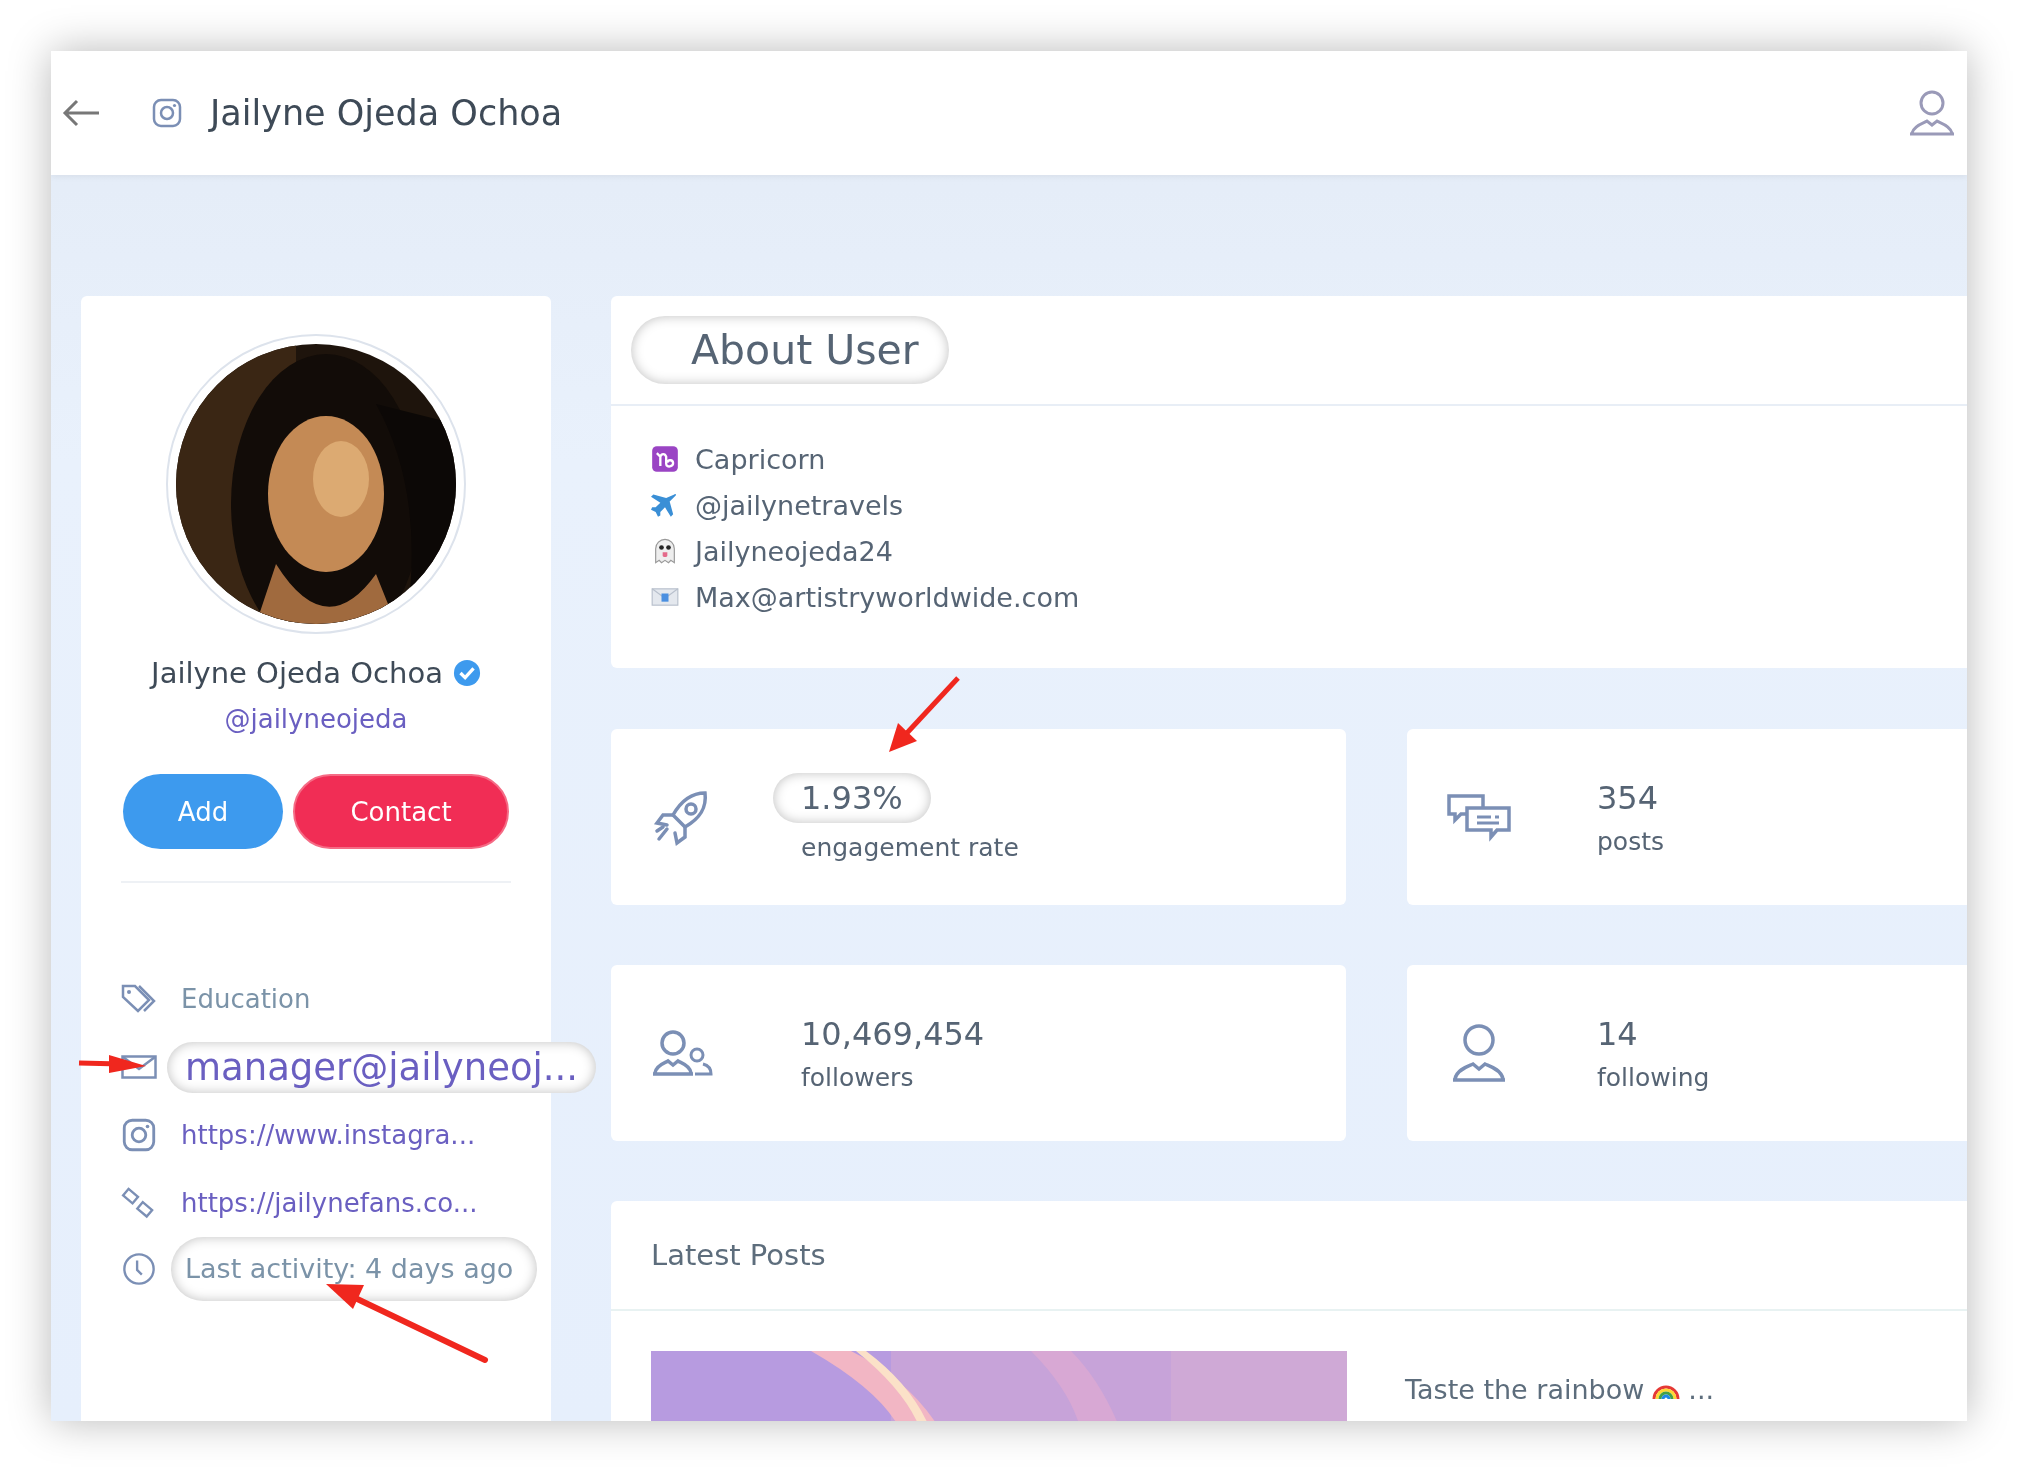  What do you see at coordinates (760, 459) in the screenshot?
I see `about-item: Capricorn` at bounding box center [760, 459].